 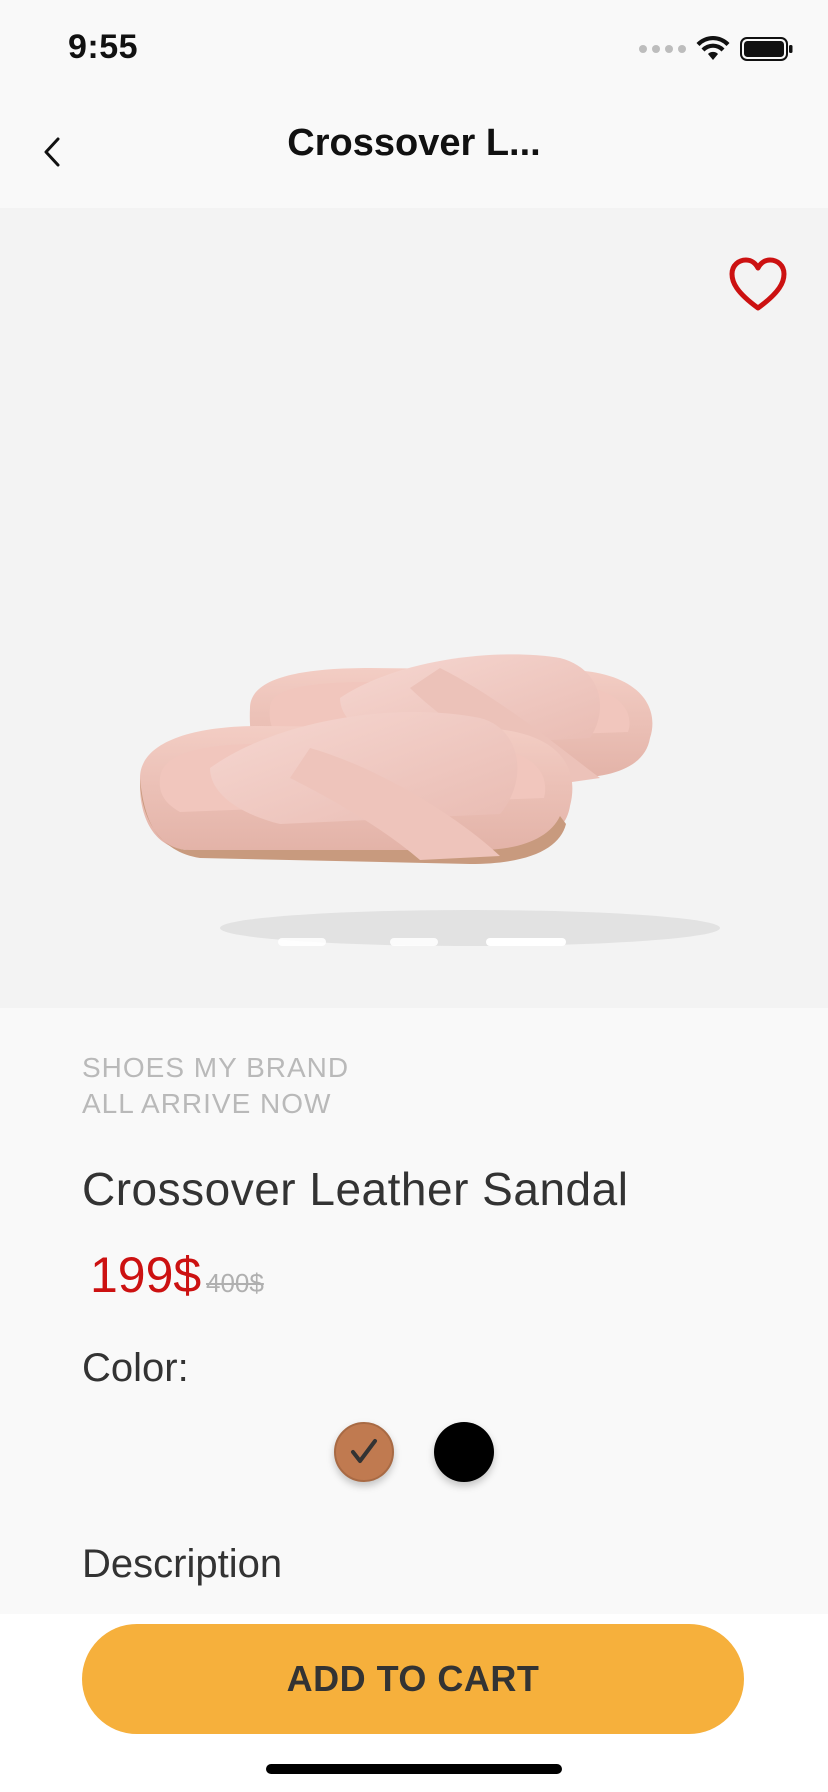 What do you see at coordinates (103, 47) in the screenshot?
I see `status-time: 9:55` at bounding box center [103, 47].